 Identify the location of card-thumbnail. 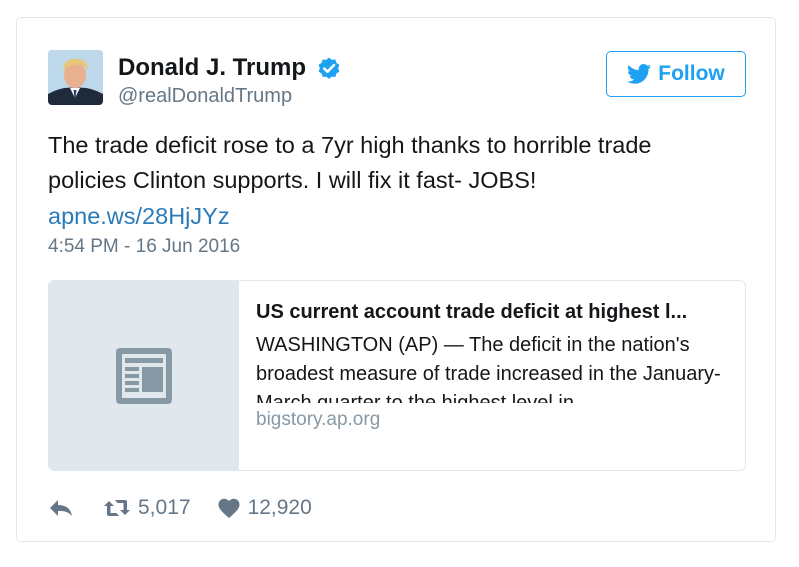
(144, 375).